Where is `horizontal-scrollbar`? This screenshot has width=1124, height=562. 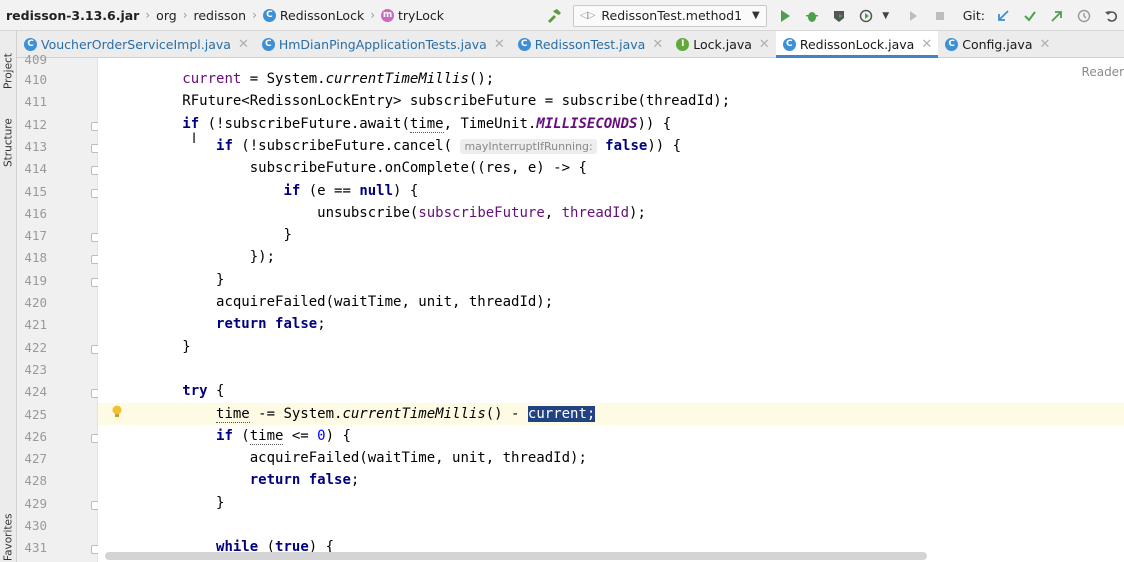 horizontal-scrollbar is located at coordinates (516, 556).